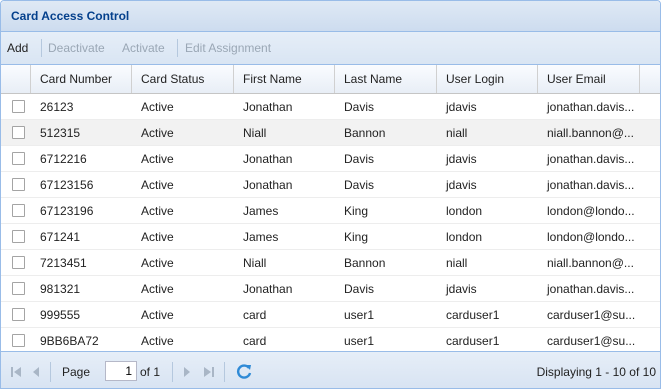 The image size is (662, 390). What do you see at coordinates (596, 372) in the screenshot?
I see `paging-status: Displaying 1 - 10 of 10` at bounding box center [596, 372].